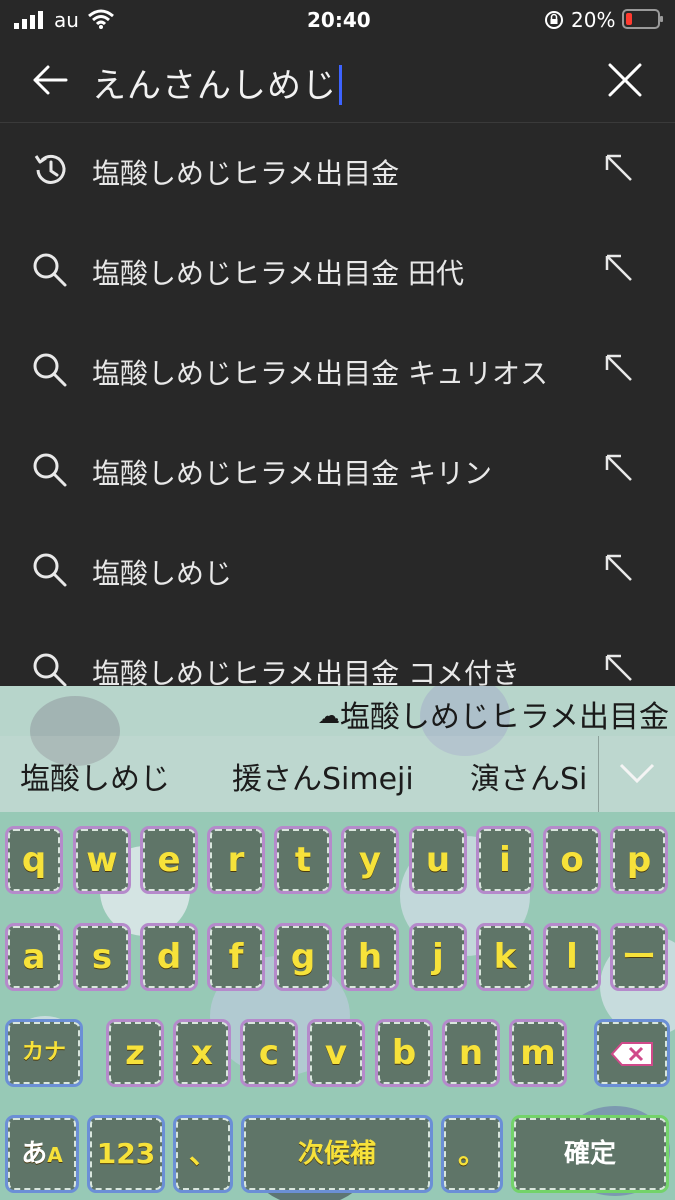  I want to click on search-query-text: えんさんしめじ, so click(214, 86).